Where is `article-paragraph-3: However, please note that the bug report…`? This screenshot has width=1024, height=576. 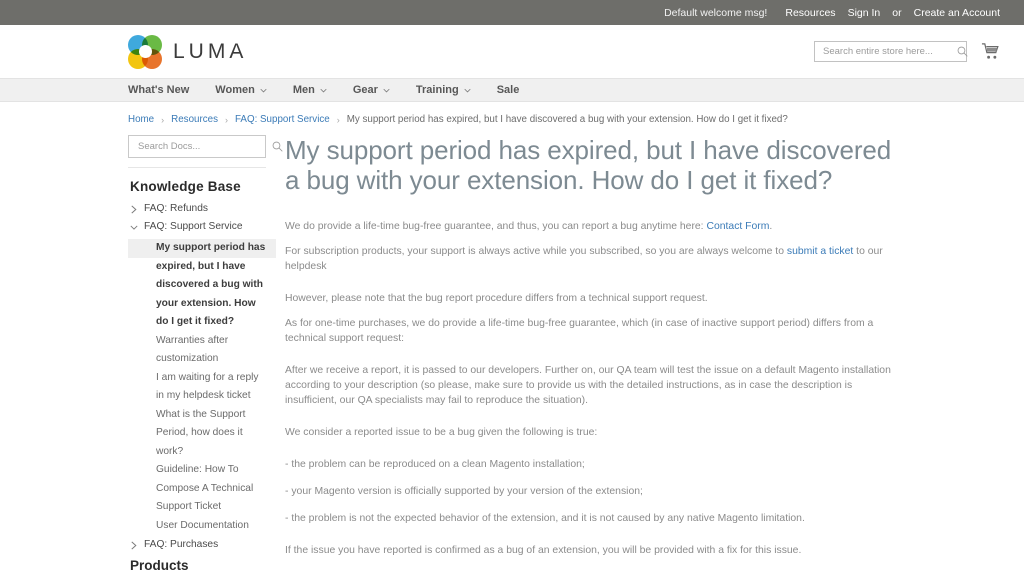 article-paragraph-3: However, please note that the bug report… is located at coordinates (496, 298).